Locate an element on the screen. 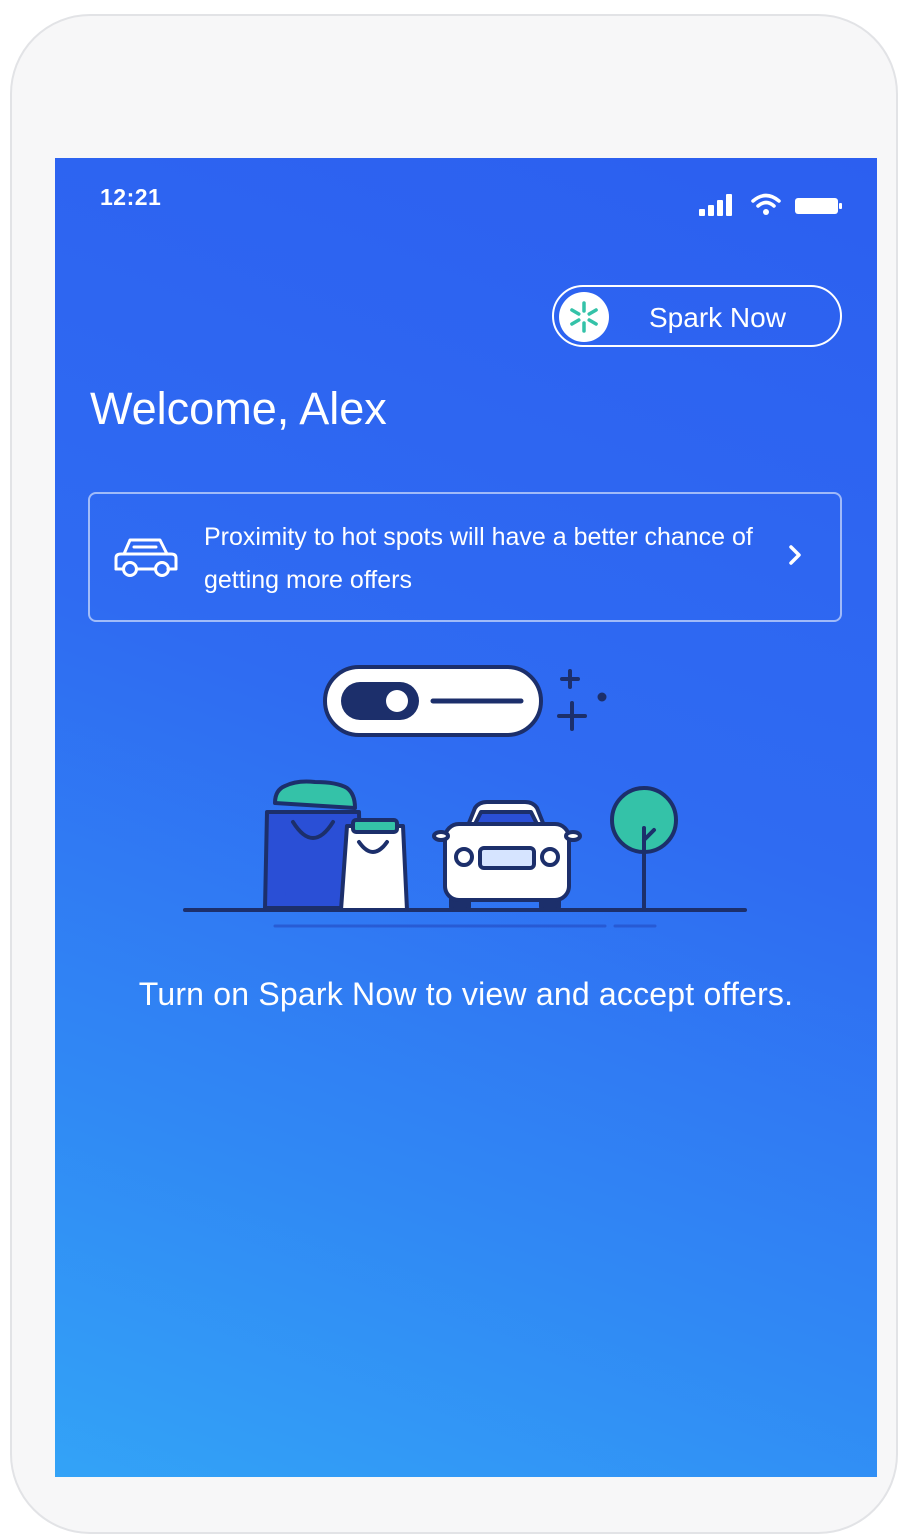  battery-icon is located at coordinates (818, 206).